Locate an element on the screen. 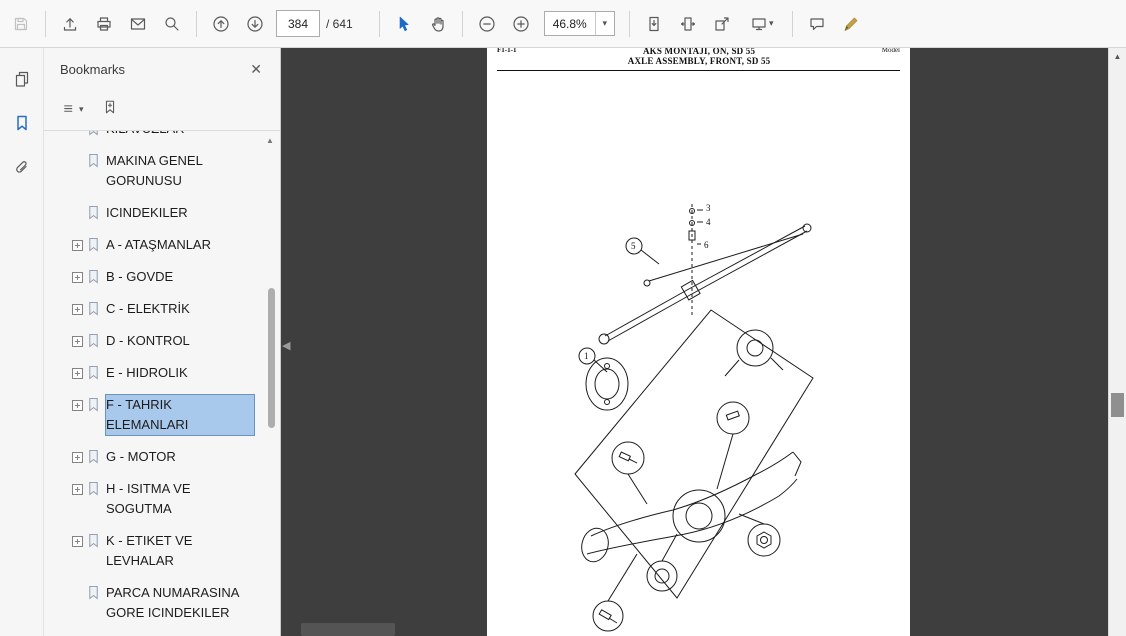 This screenshot has height=636, width=1126. bookmark-item: H - ISITMA VE SOGUTMA is located at coordinates (167, 499).